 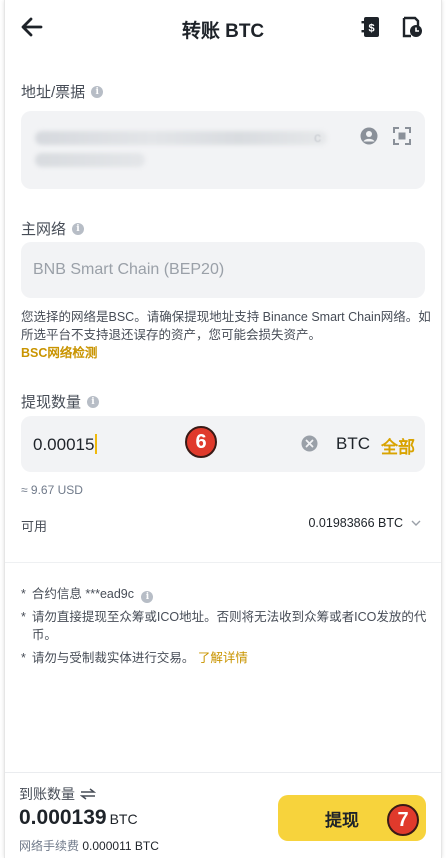 What do you see at coordinates (53, 92) in the screenshot?
I see `address-label: 地址/票据` at bounding box center [53, 92].